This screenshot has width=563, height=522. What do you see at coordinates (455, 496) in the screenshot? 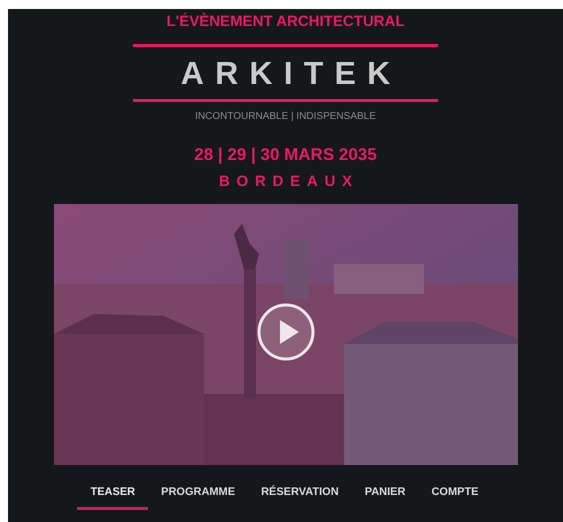
I see `nav-tab: COMPTE` at bounding box center [455, 496].